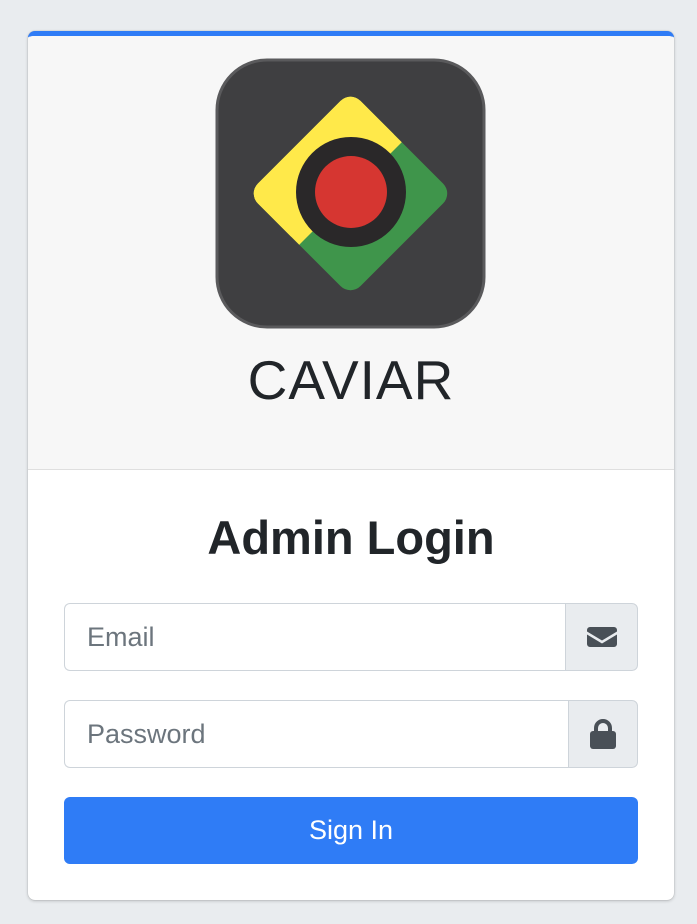 Image resolution: width=697 pixels, height=924 pixels. I want to click on password-input-group, so click(351, 734).